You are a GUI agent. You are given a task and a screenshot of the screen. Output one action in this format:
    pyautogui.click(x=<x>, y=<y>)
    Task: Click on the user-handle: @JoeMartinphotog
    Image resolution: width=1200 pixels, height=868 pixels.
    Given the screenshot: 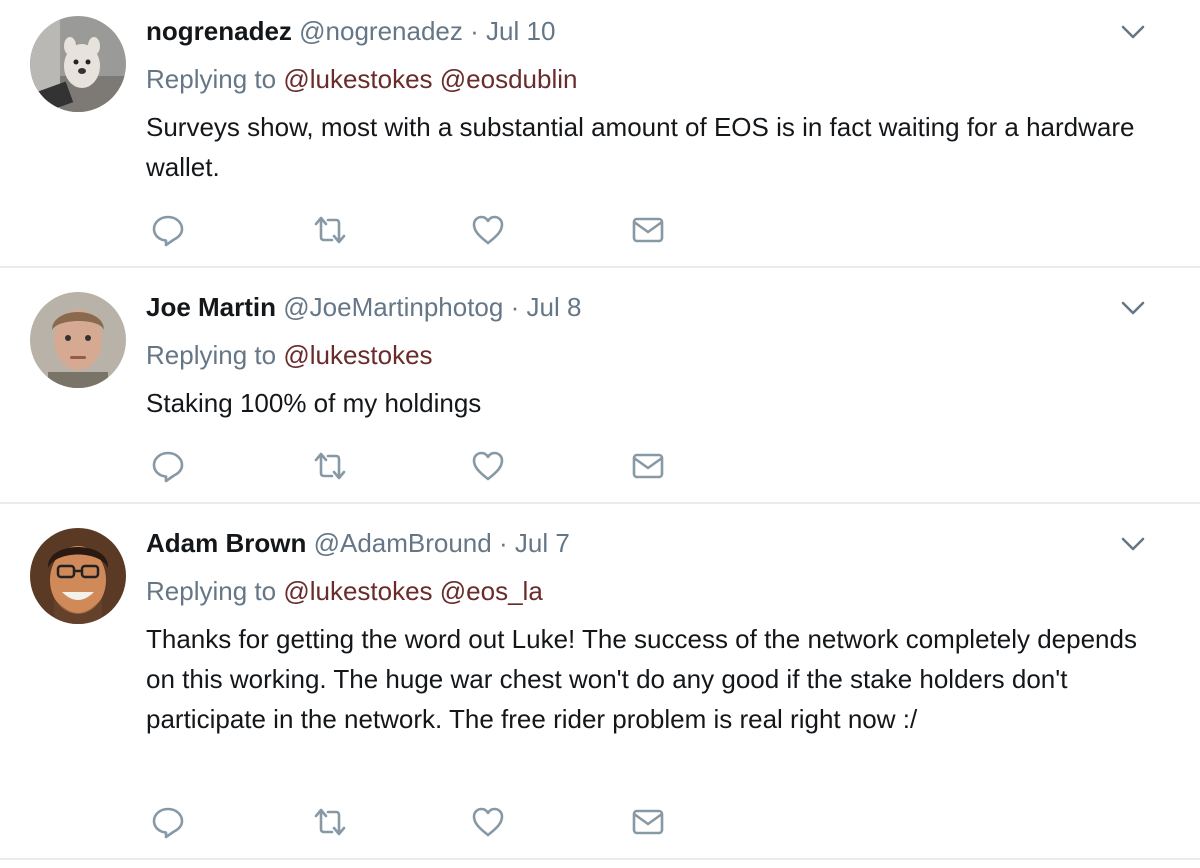 What is the action you would take?
    pyautogui.click(x=393, y=307)
    